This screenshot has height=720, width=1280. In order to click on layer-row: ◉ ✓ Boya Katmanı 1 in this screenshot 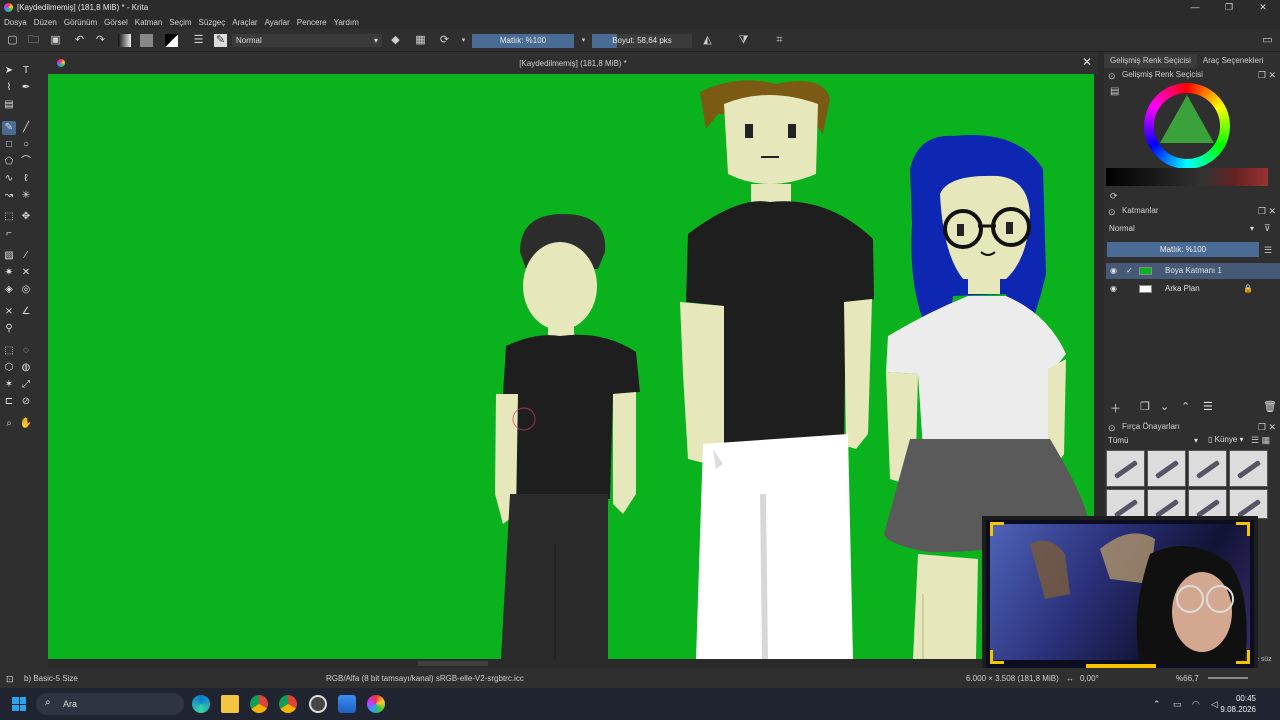, I will do `click(1193, 271)`.